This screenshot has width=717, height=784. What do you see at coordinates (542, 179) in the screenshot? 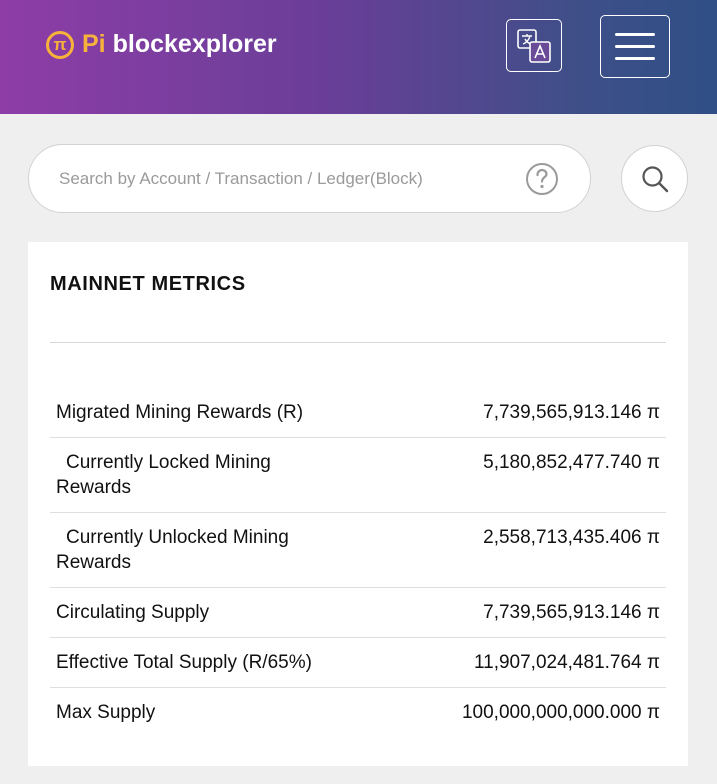
I see `question-circle-icon` at bounding box center [542, 179].